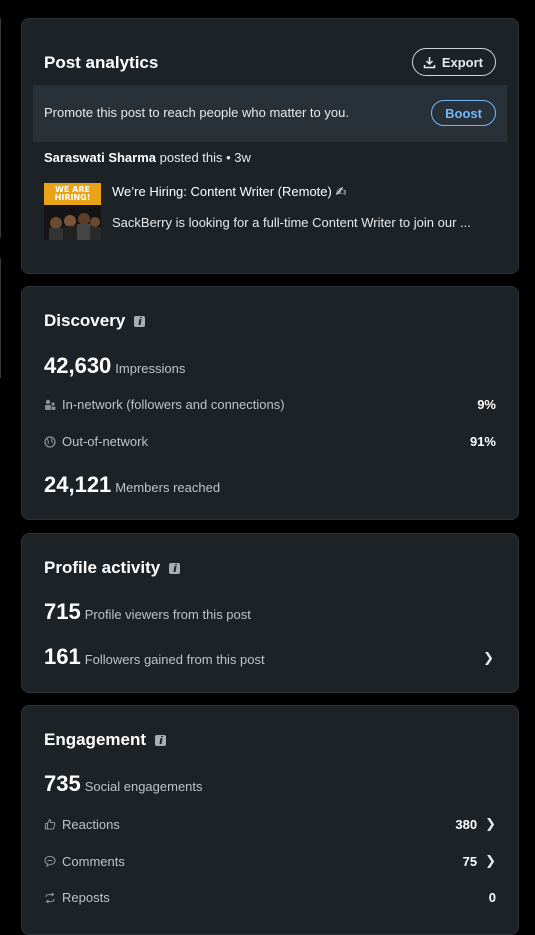 This screenshot has height=935, width=535. Describe the element at coordinates (205, 157) in the screenshot. I see `posted-suffix: posted this • 3w` at that location.